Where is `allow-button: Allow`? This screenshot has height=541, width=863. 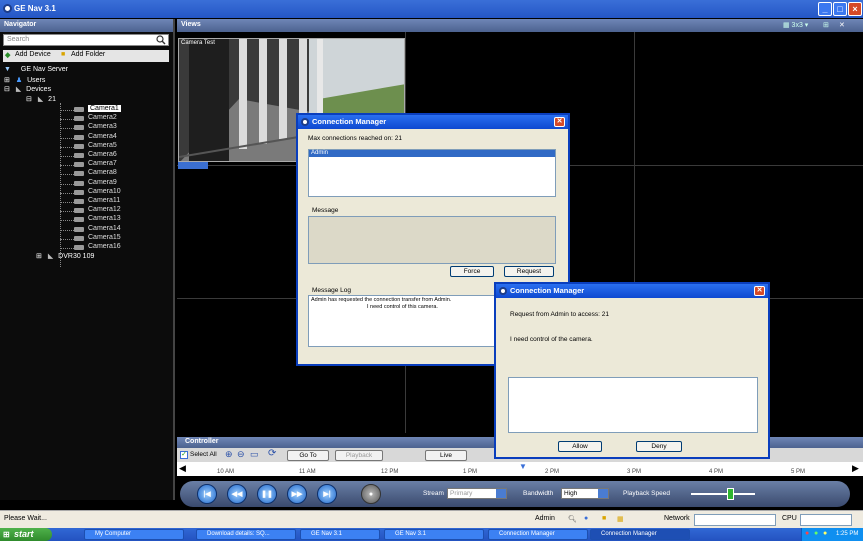
allow-button: Allow is located at coordinates (580, 446).